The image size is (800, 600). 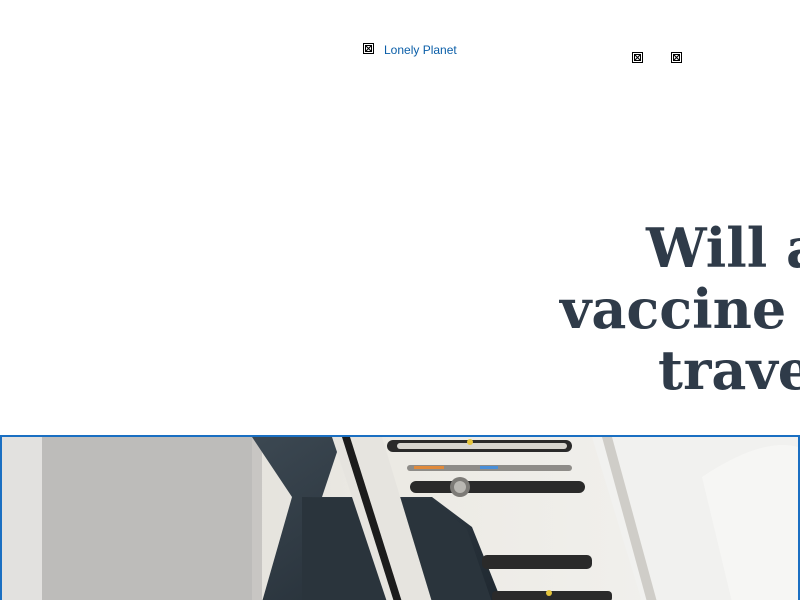 I want to click on headline-line-3: travel, so click(x=729, y=370).